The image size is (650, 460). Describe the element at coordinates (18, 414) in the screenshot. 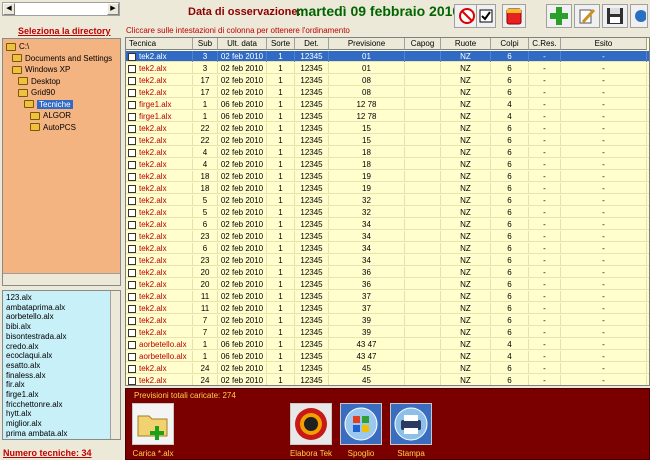

I see `file-list-item: hytt.alx` at that location.